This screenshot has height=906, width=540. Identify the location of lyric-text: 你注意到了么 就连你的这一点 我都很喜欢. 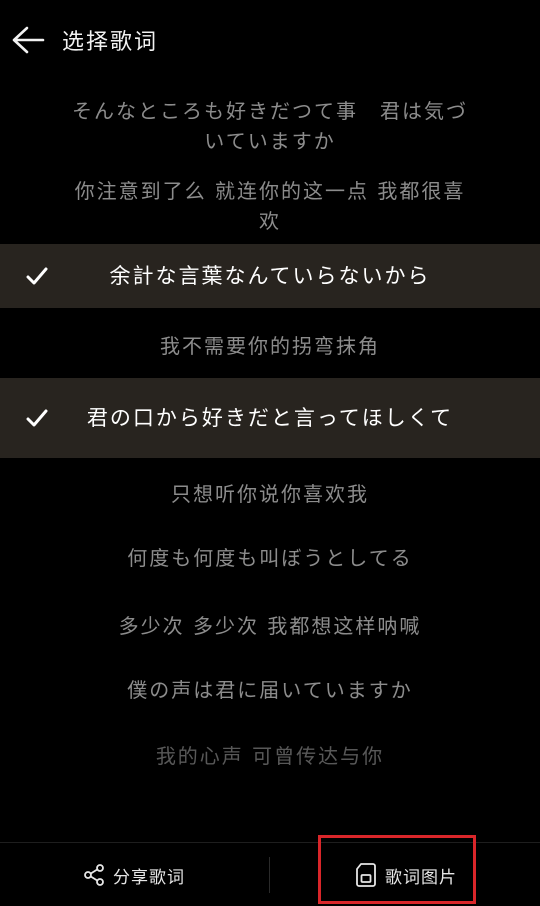
(270, 206).